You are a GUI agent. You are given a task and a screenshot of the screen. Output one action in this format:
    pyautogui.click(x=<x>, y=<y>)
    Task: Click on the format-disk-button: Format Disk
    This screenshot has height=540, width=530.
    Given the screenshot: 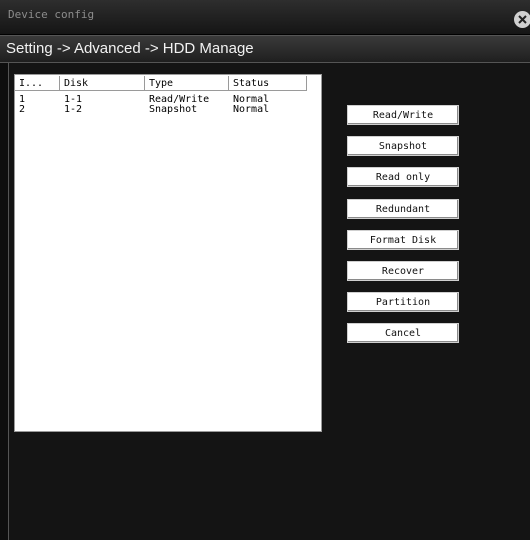 What is the action you would take?
    pyautogui.click(x=403, y=240)
    